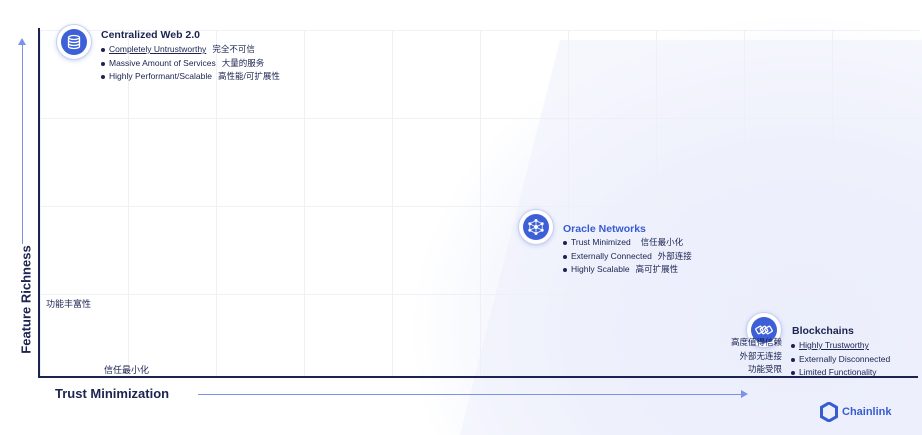 This screenshot has width=922, height=435. Describe the element at coordinates (478, 377) in the screenshot. I see `x-axis-line` at that location.